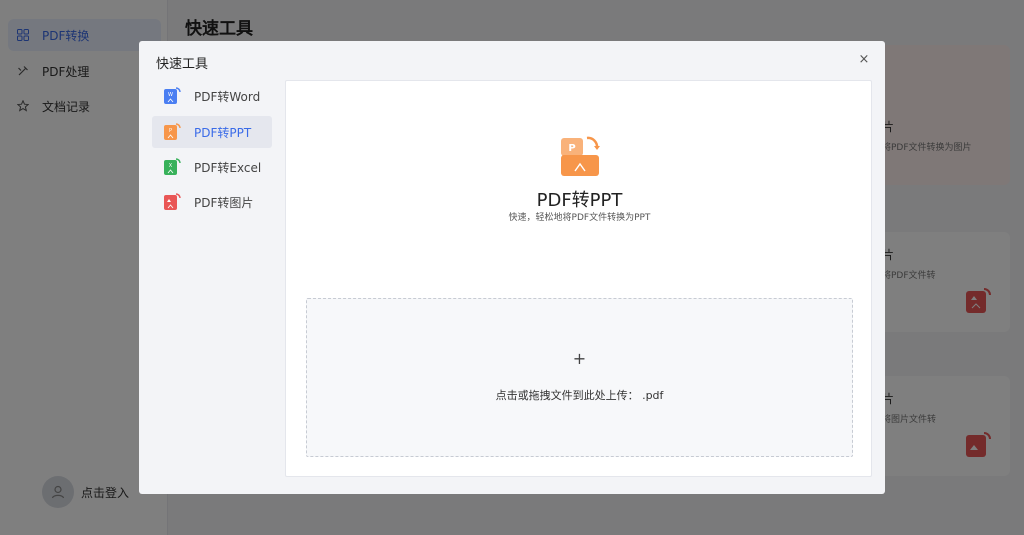 The height and width of the screenshot is (535, 1024). I want to click on tool-label: PDF转图片, so click(224, 202).